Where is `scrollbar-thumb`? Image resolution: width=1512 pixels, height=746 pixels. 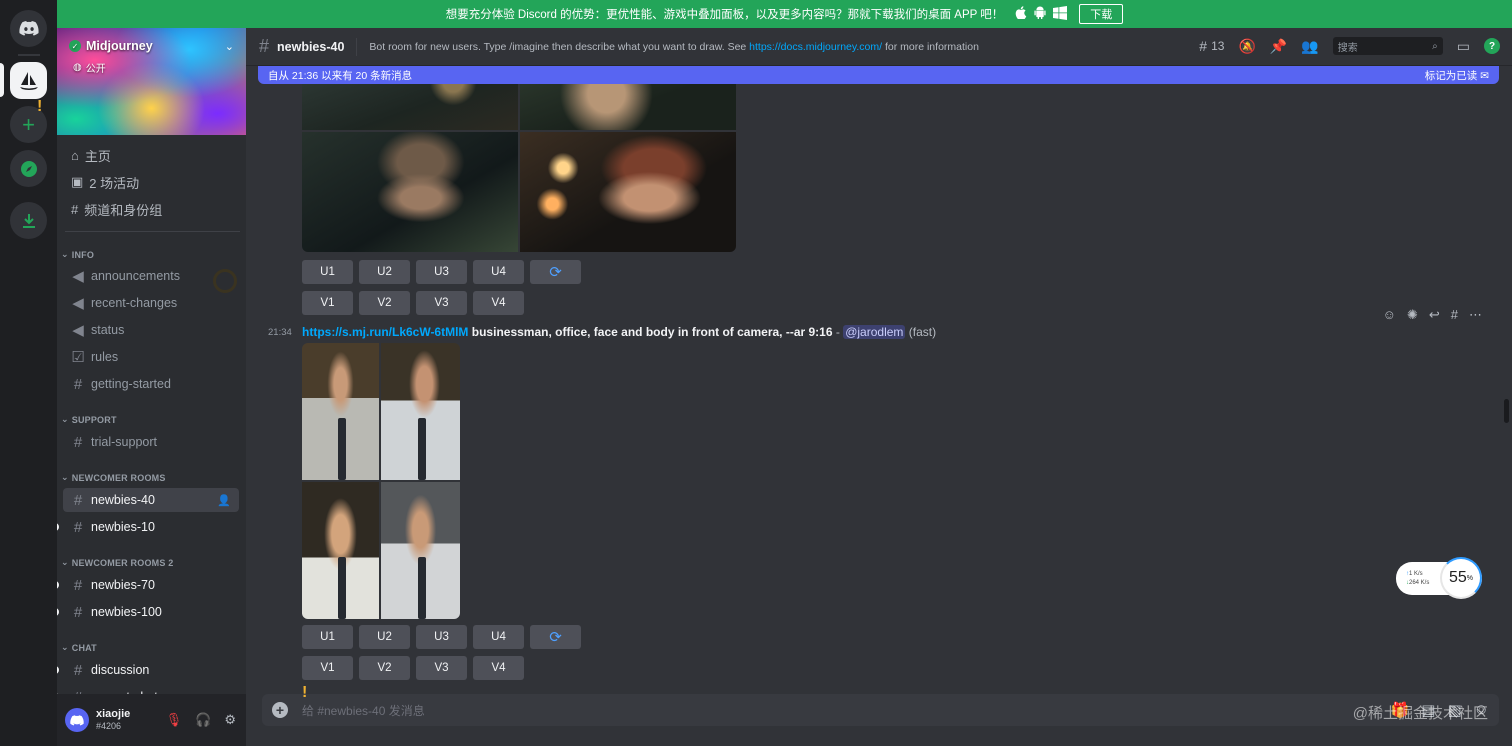
scrollbar-thumb is located at coordinates (1506, 411).